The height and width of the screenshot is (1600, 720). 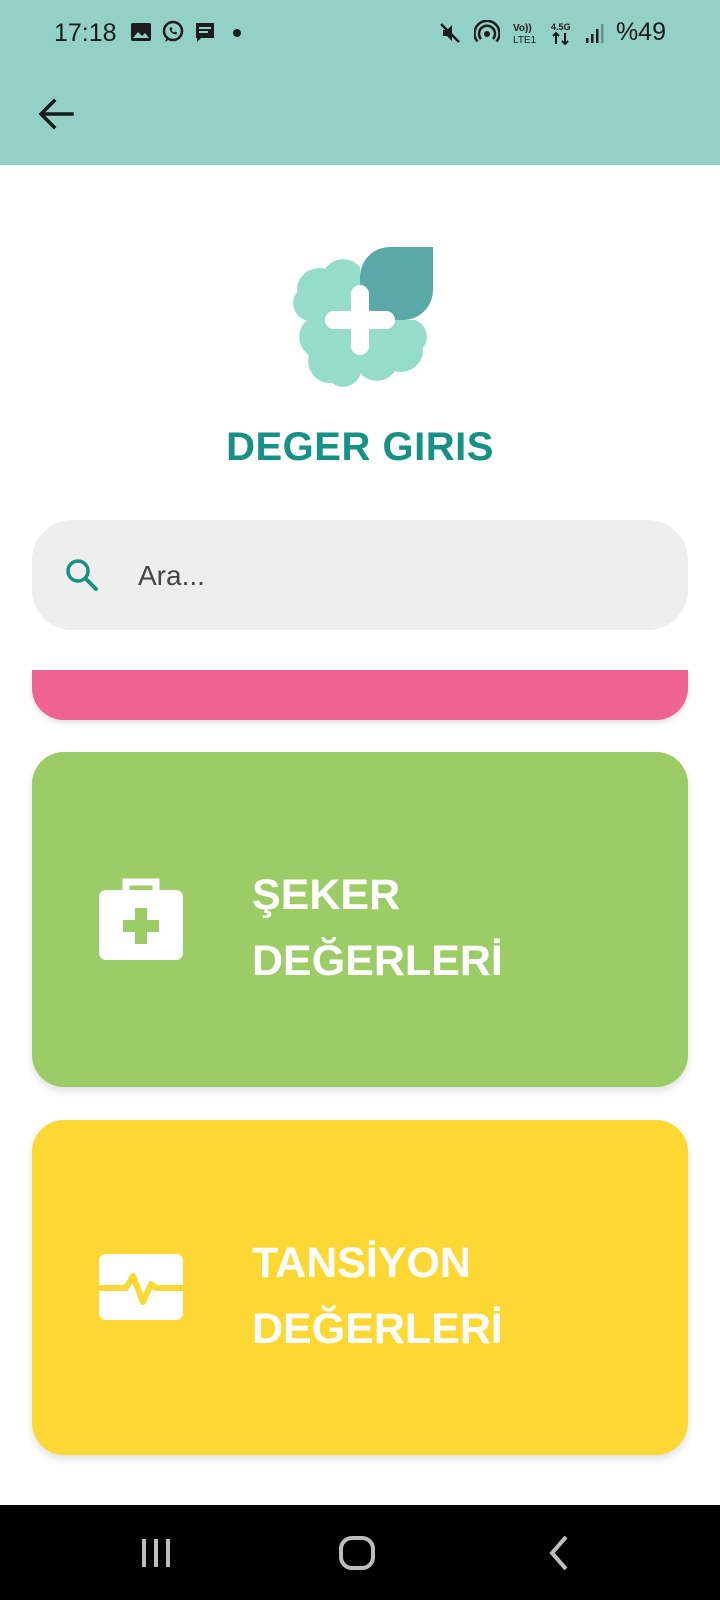 I want to click on app-bar, so click(x=360, y=117).